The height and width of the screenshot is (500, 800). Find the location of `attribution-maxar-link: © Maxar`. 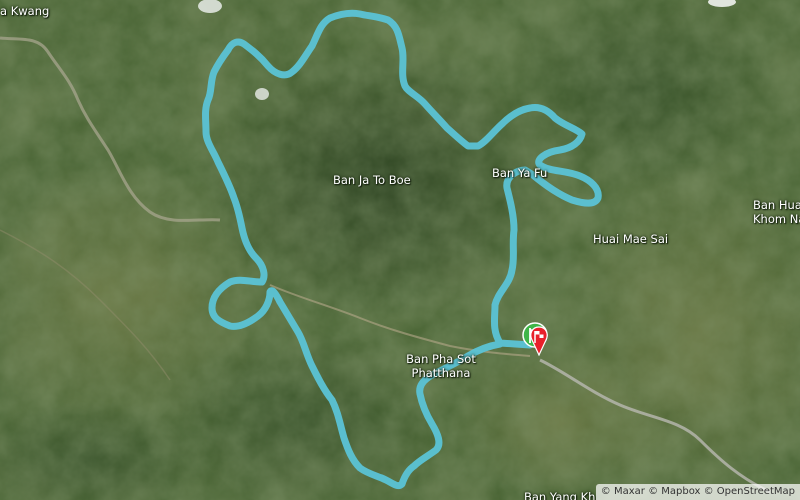

attribution-maxar-link: © Maxar is located at coordinates (623, 491).